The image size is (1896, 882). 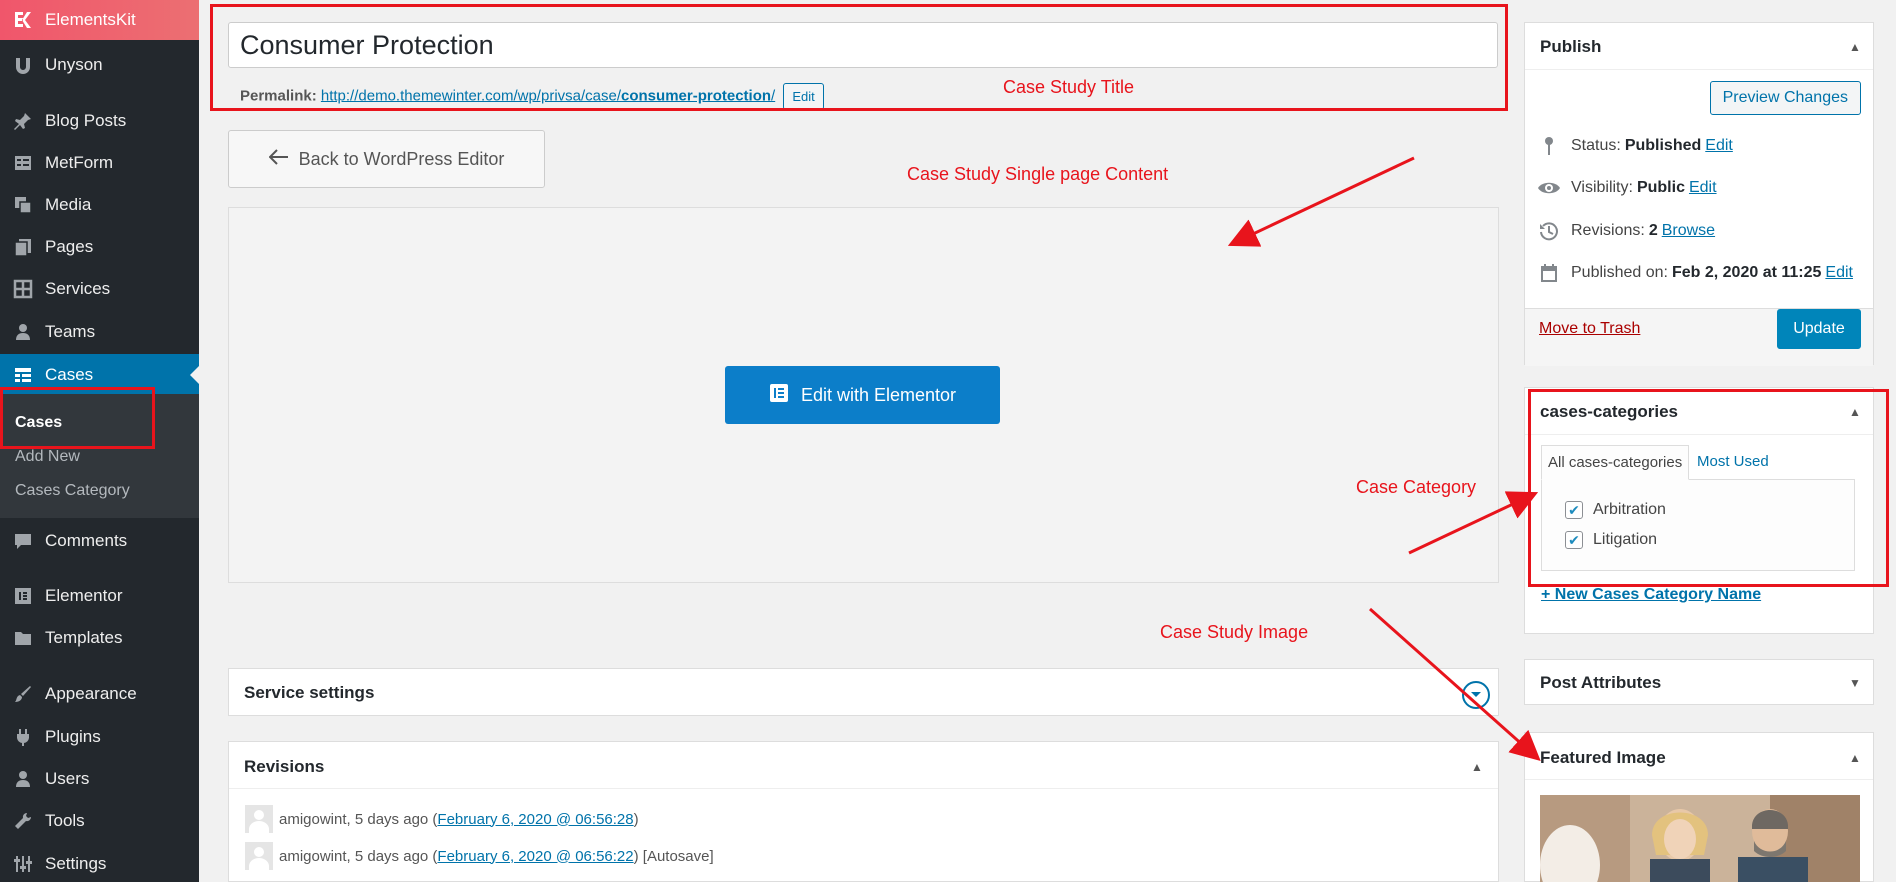 What do you see at coordinates (1473, 523) in the screenshot?
I see `arrow-to-categories` at bounding box center [1473, 523].